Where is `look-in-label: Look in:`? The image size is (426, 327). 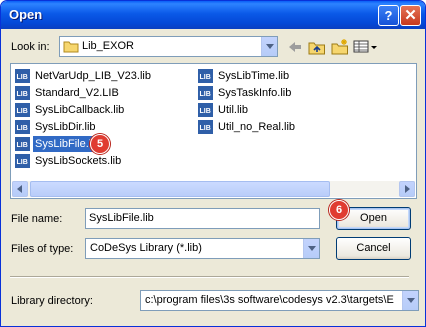 look-in-label: Look in: is located at coordinates (30, 47).